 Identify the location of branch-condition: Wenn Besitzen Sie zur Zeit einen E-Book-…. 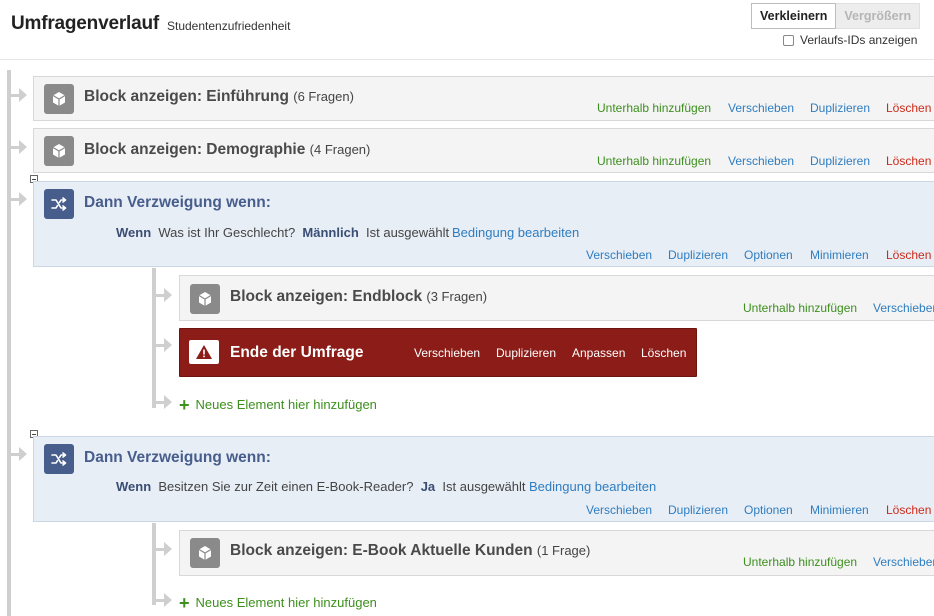
(321, 486).